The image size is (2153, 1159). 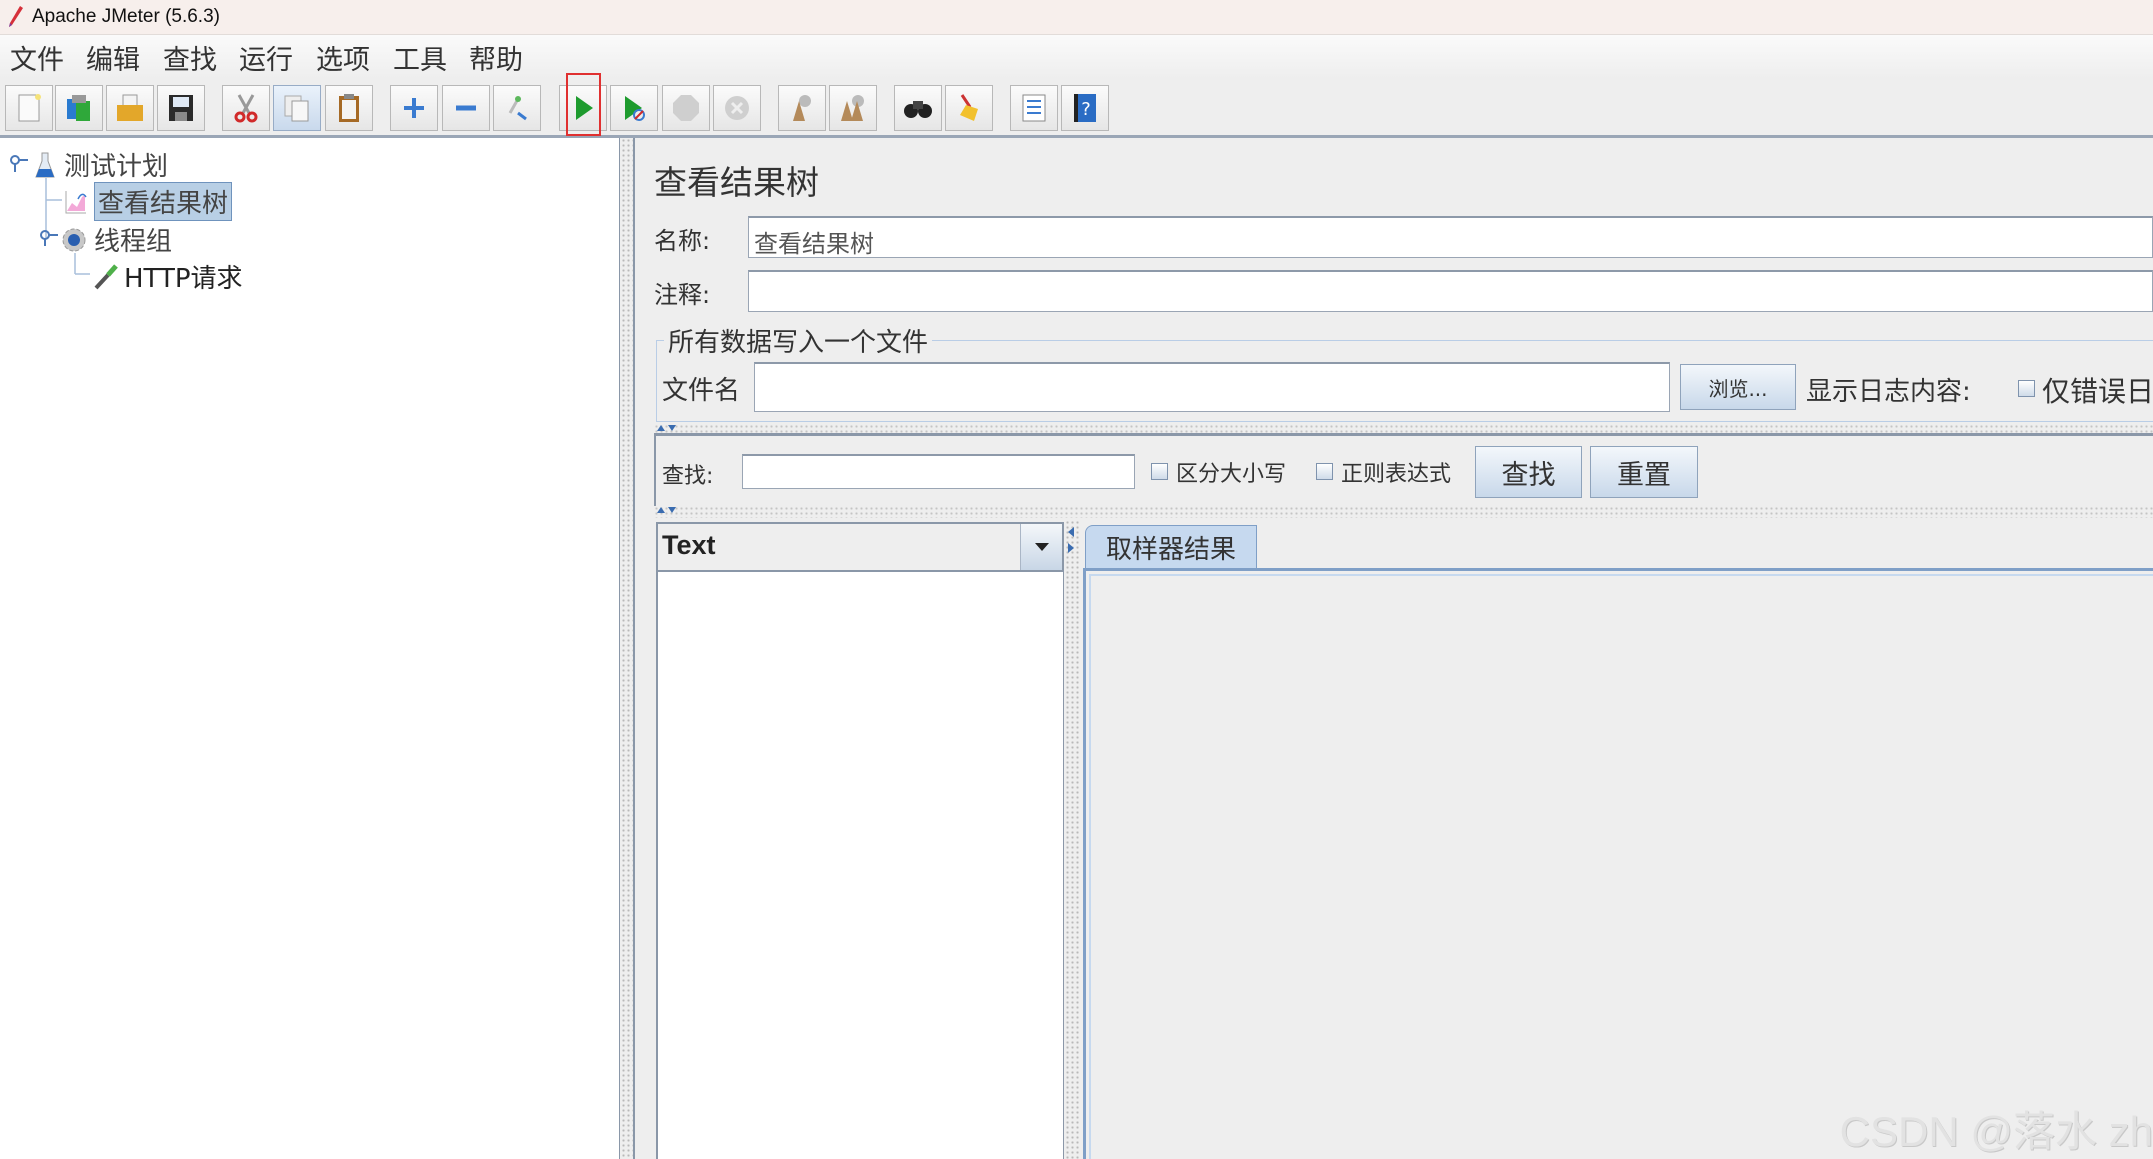 I want to click on new-icon, so click(x=29, y=108).